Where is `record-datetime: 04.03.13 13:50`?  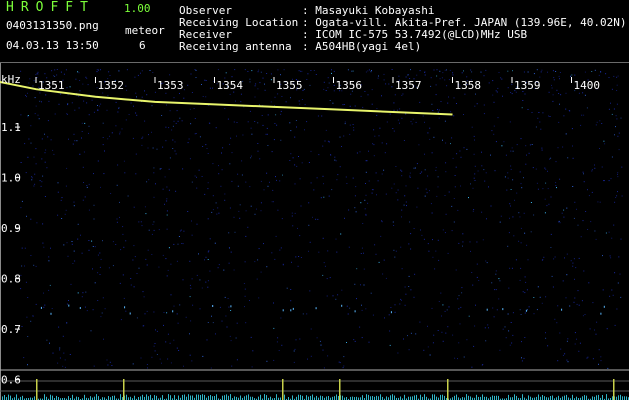
record-datetime: 04.03.13 13:50 is located at coordinates (52, 45).